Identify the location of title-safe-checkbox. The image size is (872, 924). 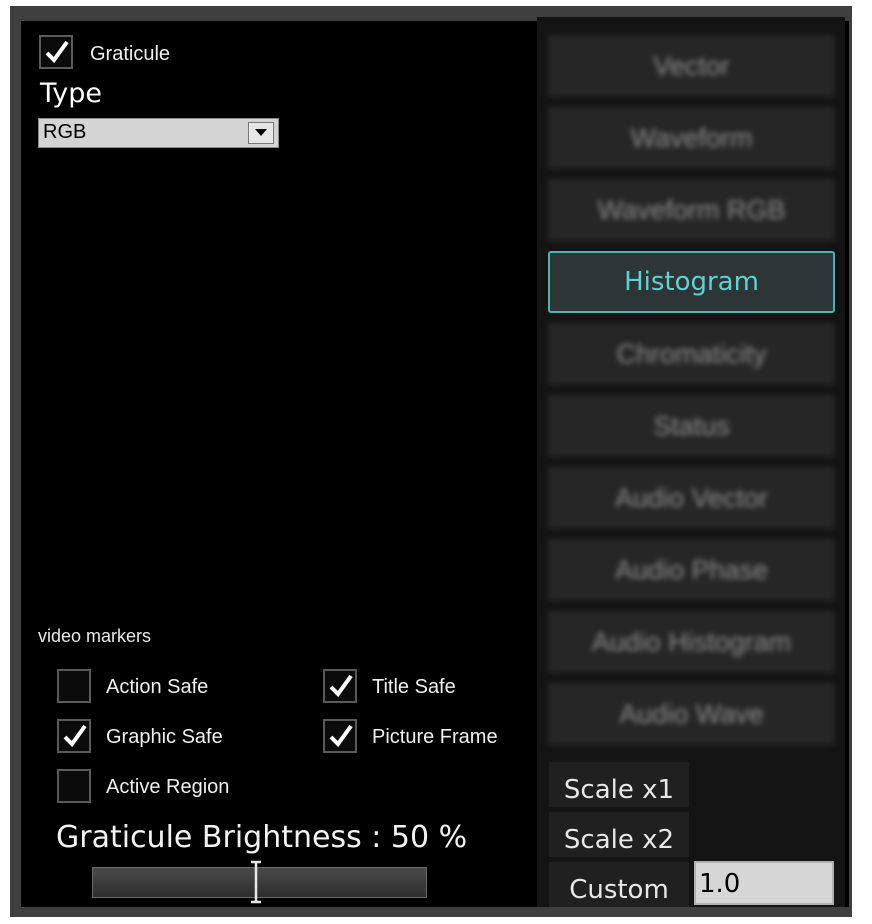
(340, 686).